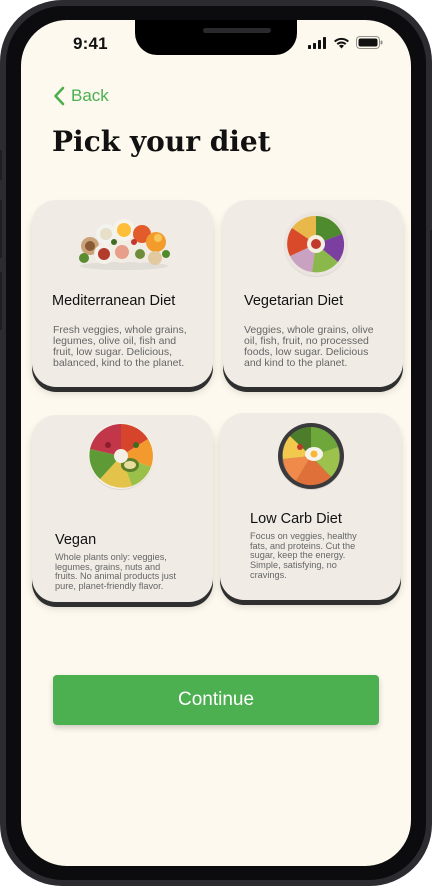 The width and height of the screenshot is (432, 886). Describe the element at coordinates (121, 456) in the screenshot. I see `vegan-platter-icon` at that location.